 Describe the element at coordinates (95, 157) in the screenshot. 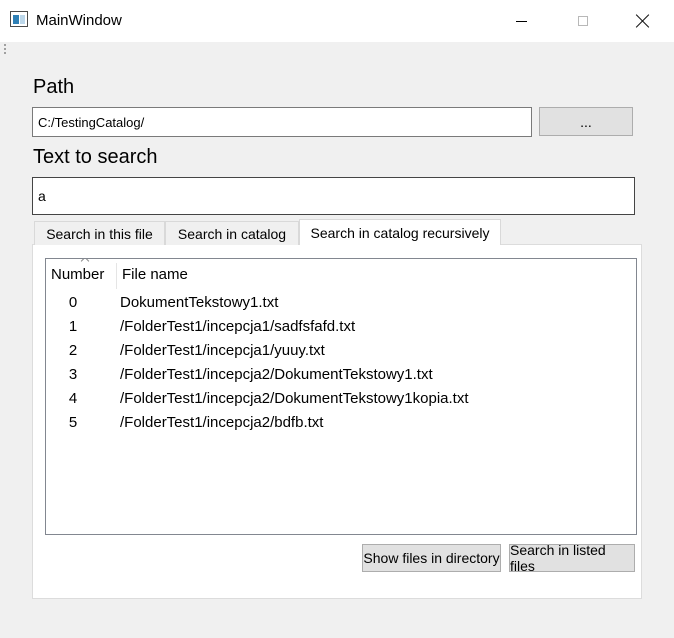

I see `search-text-label: Text to search` at that location.